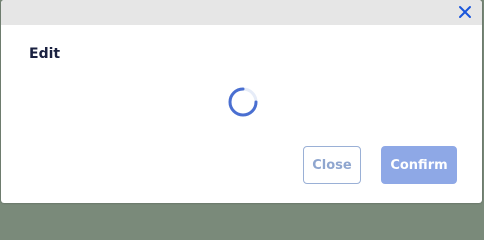  I want to click on close-icon, so click(465, 12).